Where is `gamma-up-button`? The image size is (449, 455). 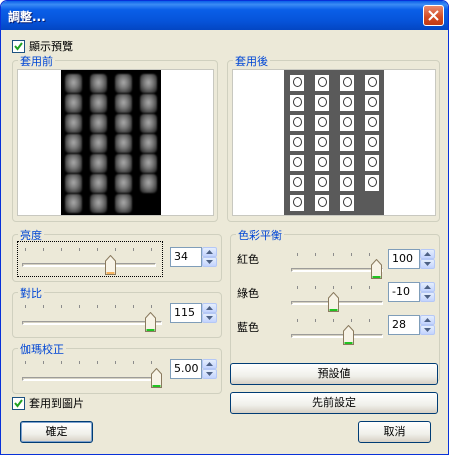
gamma-up-button is located at coordinates (209, 364).